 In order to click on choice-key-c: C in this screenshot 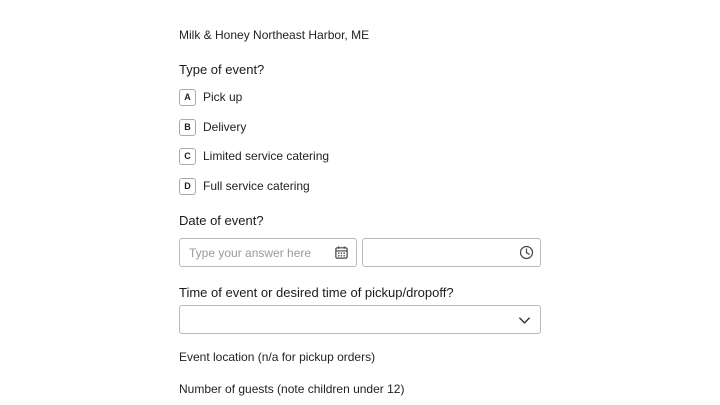, I will do `click(187, 156)`.